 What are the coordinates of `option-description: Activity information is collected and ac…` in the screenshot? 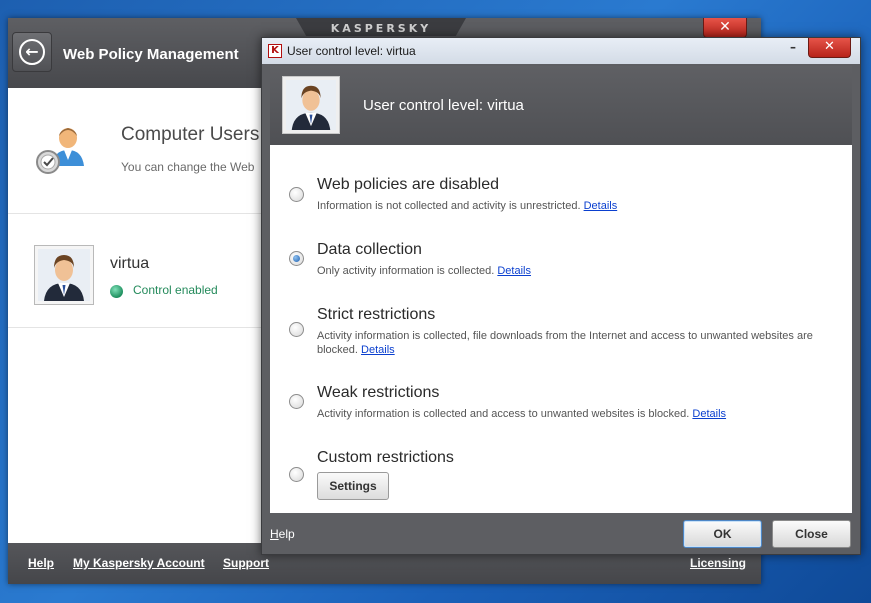 It's located at (522, 414).